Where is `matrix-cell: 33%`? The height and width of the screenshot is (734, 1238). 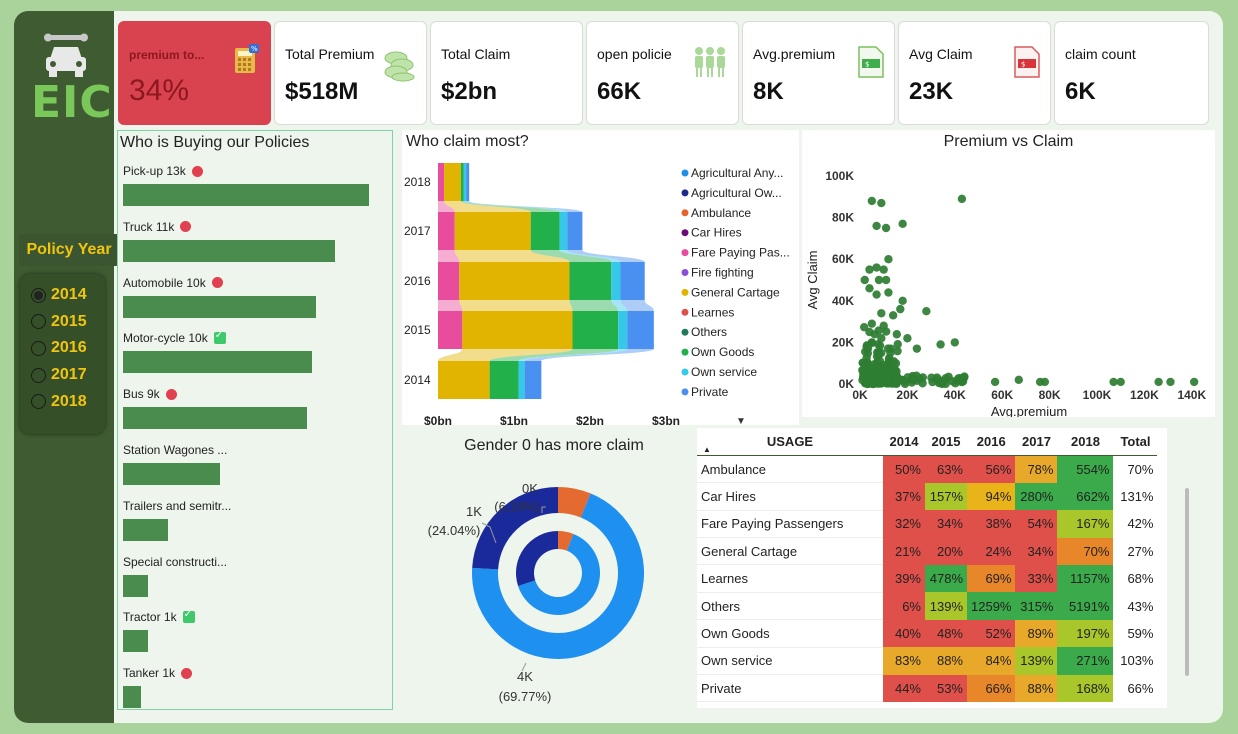
matrix-cell: 33% is located at coordinates (1036, 578).